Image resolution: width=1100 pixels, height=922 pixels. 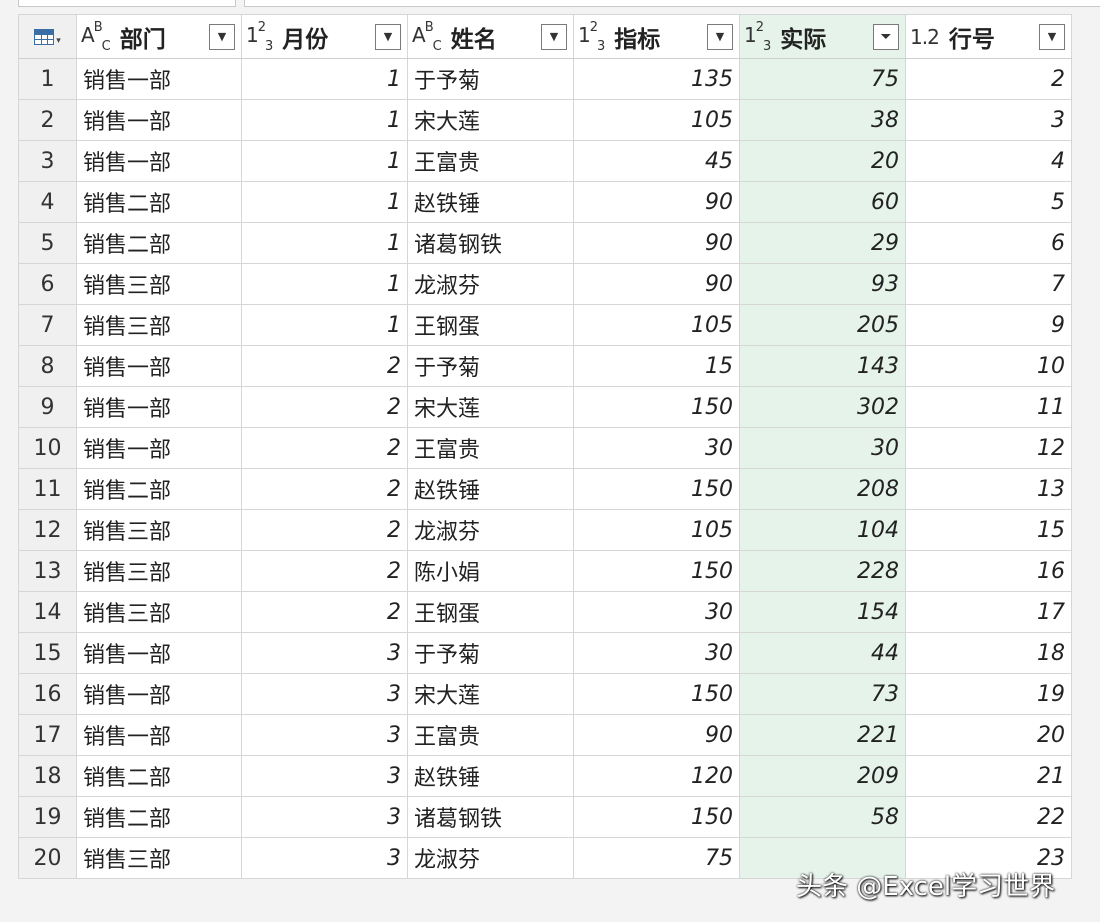 I want to click on table-cell: 38, so click(x=822, y=120).